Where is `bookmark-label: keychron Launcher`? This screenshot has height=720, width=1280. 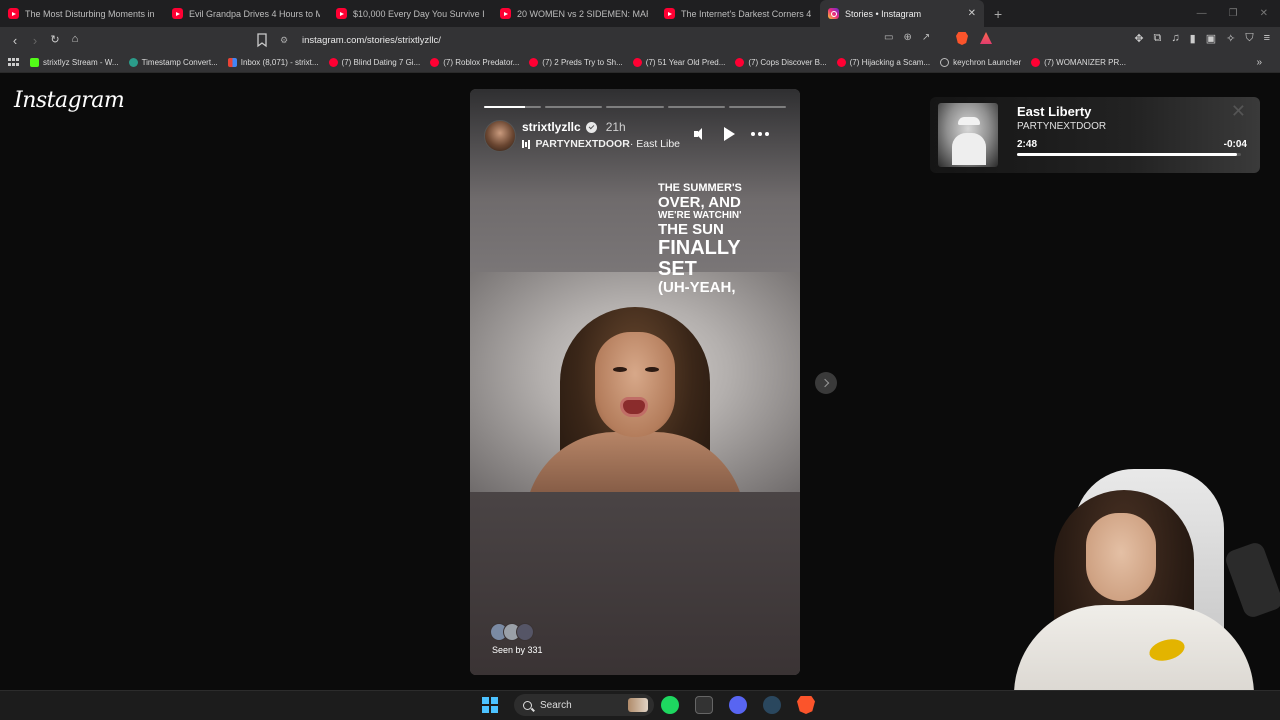
bookmark-label: keychron Launcher is located at coordinates (987, 62).